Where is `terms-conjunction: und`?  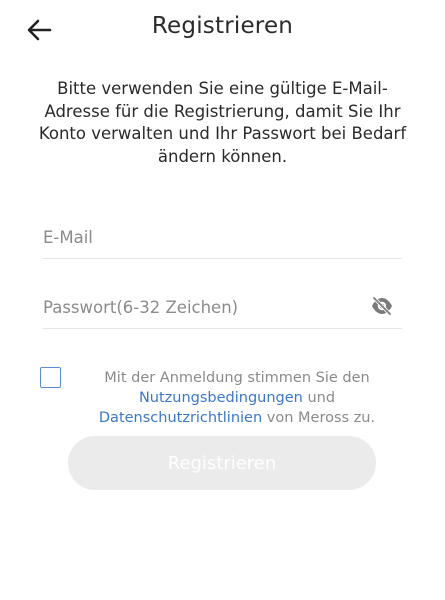
terms-conjunction: und is located at coordinates (321, 398).